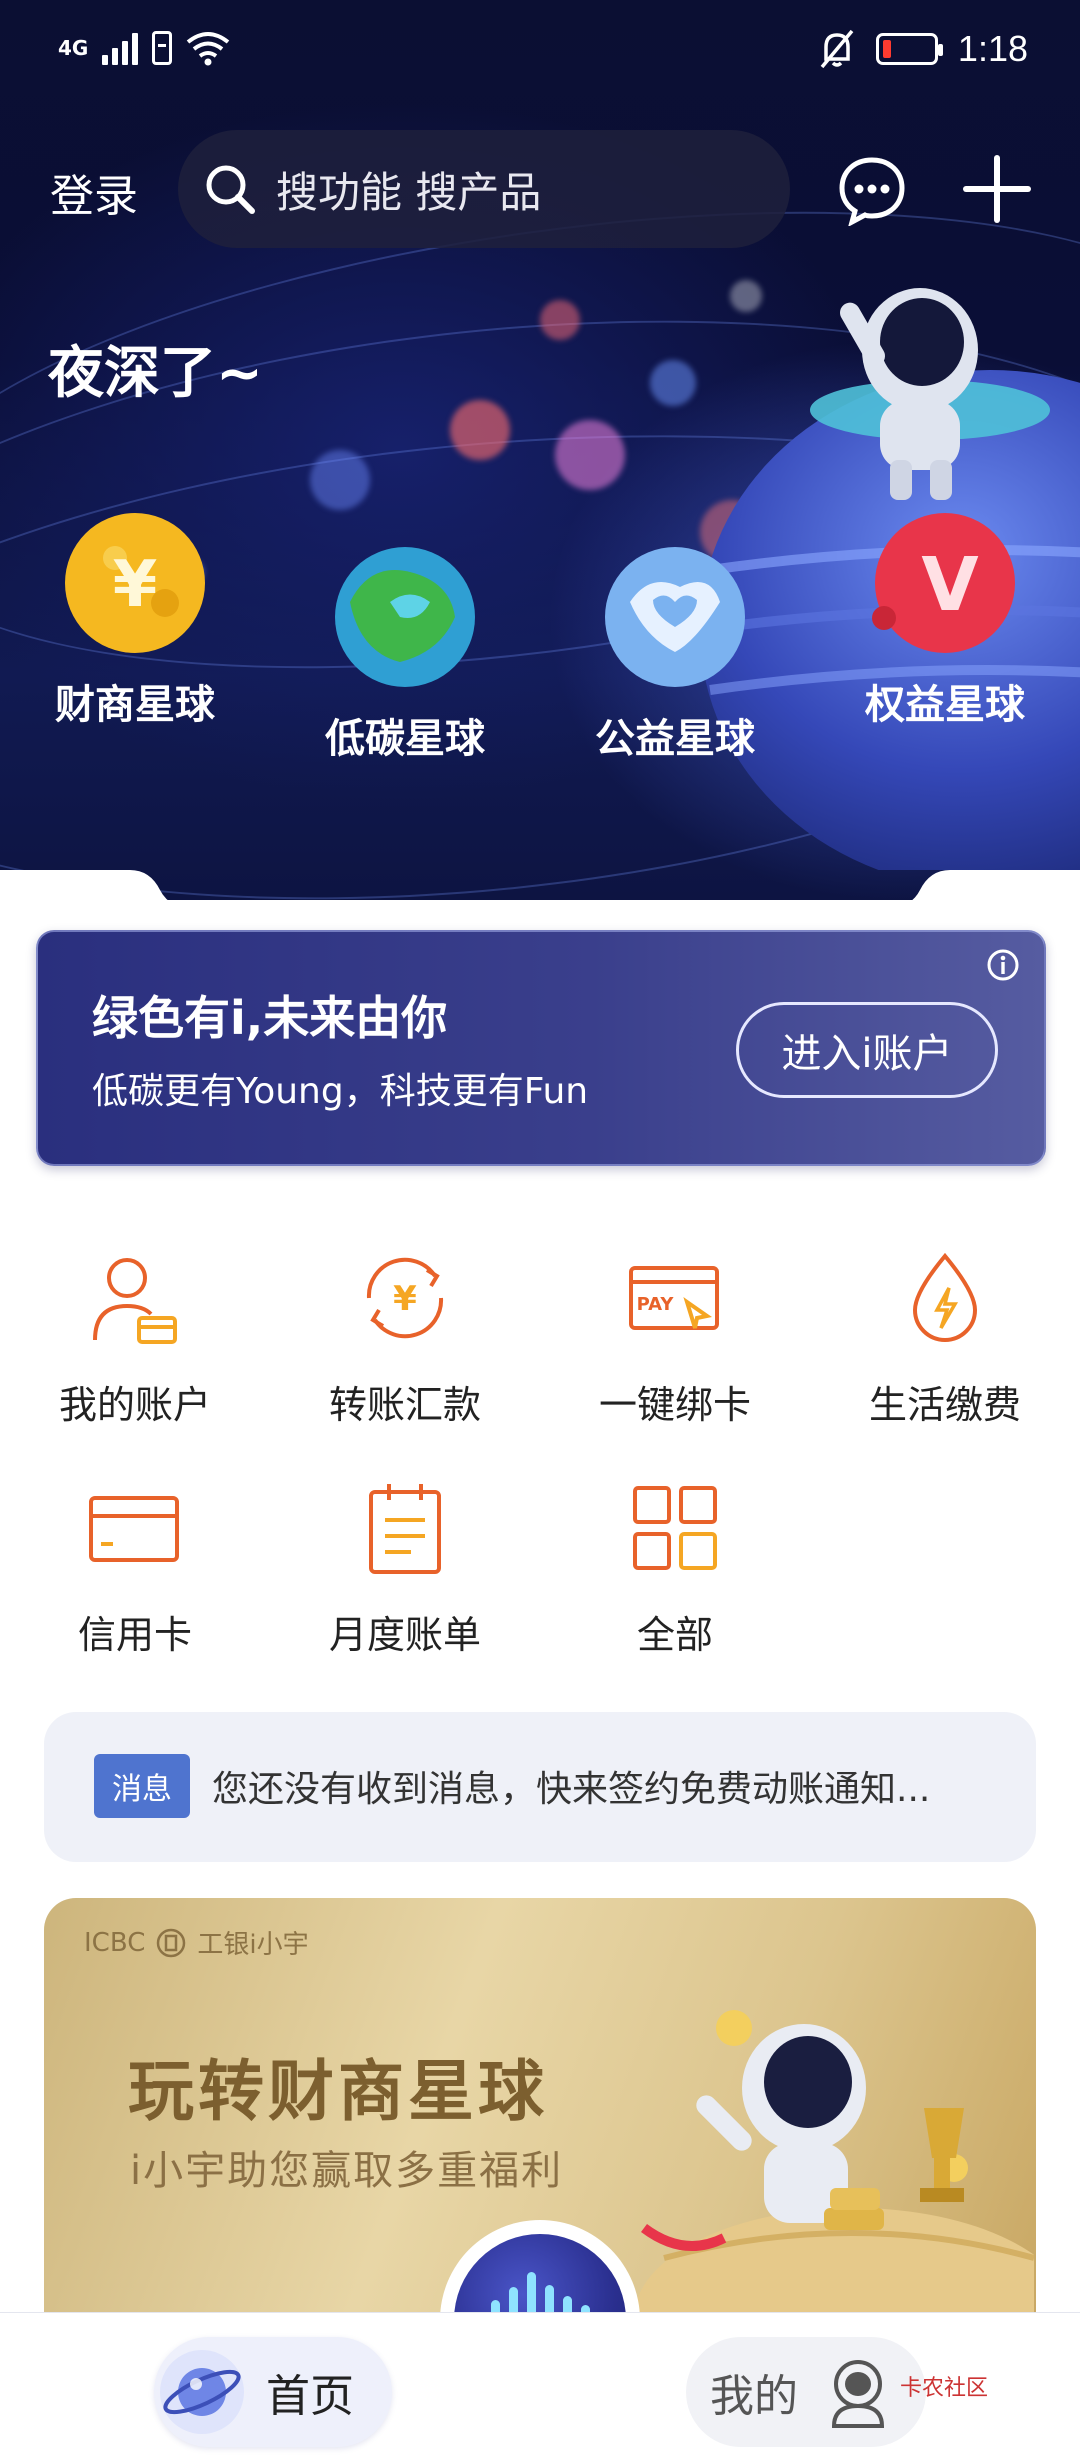 The height and width of the screenshot is (2460, 1080). Describe the element at coordinates (675, 617) in the screenshot. I see `charity-planet-icon` at that location.